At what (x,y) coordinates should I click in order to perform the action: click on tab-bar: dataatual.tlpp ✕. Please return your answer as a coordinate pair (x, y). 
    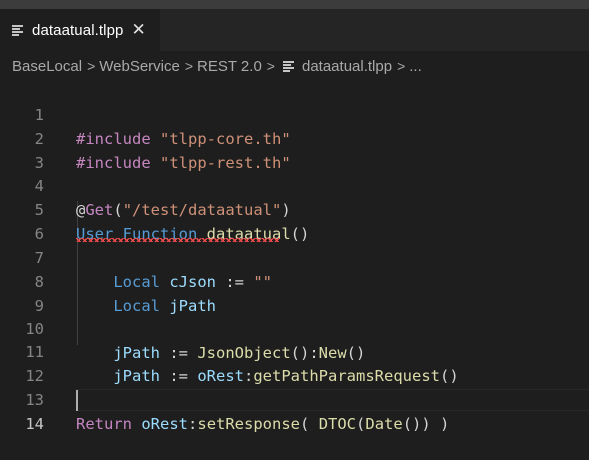
    Looking at the image, I should click on (294, 30).